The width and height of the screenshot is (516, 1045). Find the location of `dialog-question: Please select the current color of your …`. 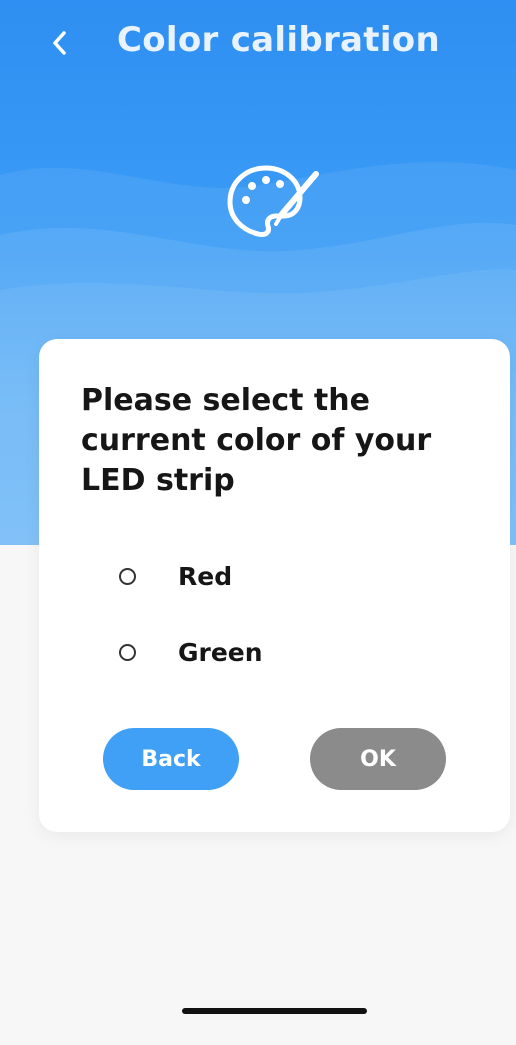

dialog-question: Please select the current color of your … is located at coordinates (256, 440).